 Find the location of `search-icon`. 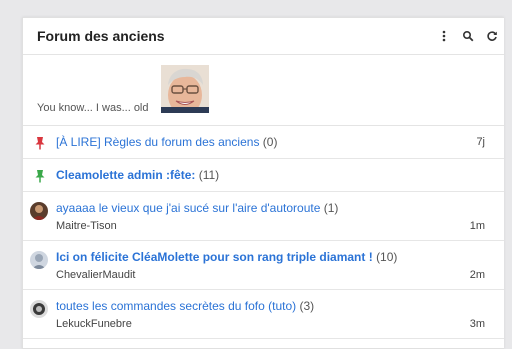

search-icon is located at coordinates (468, 36).